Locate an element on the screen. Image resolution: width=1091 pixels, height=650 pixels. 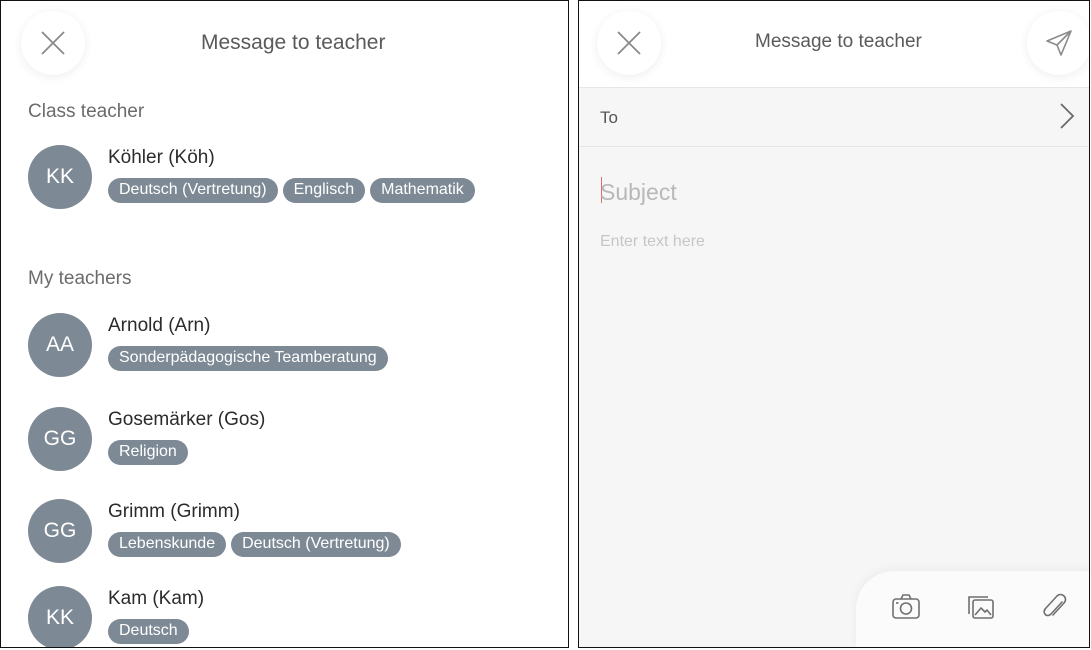
chevron-right-icon is located at coordinates (1067, 116).